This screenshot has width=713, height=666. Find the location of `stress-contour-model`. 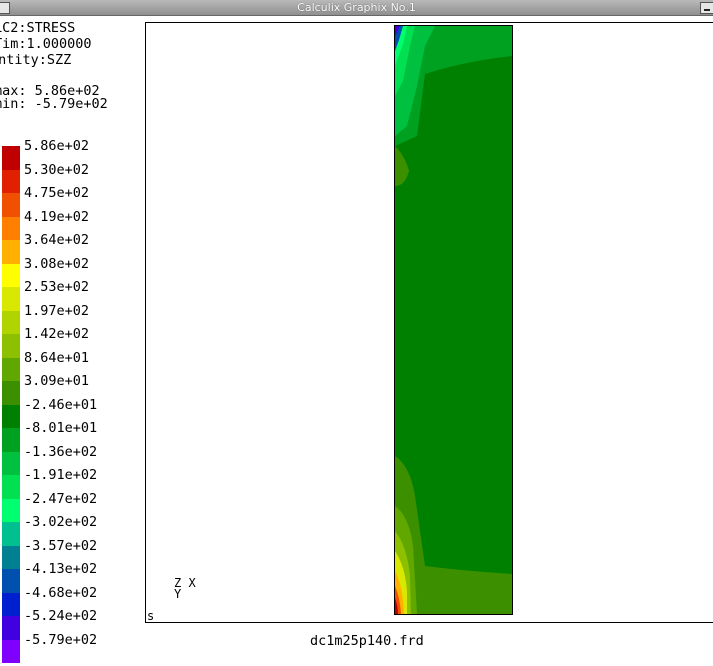

stress-contour-model is located at coordinates (453, 320).